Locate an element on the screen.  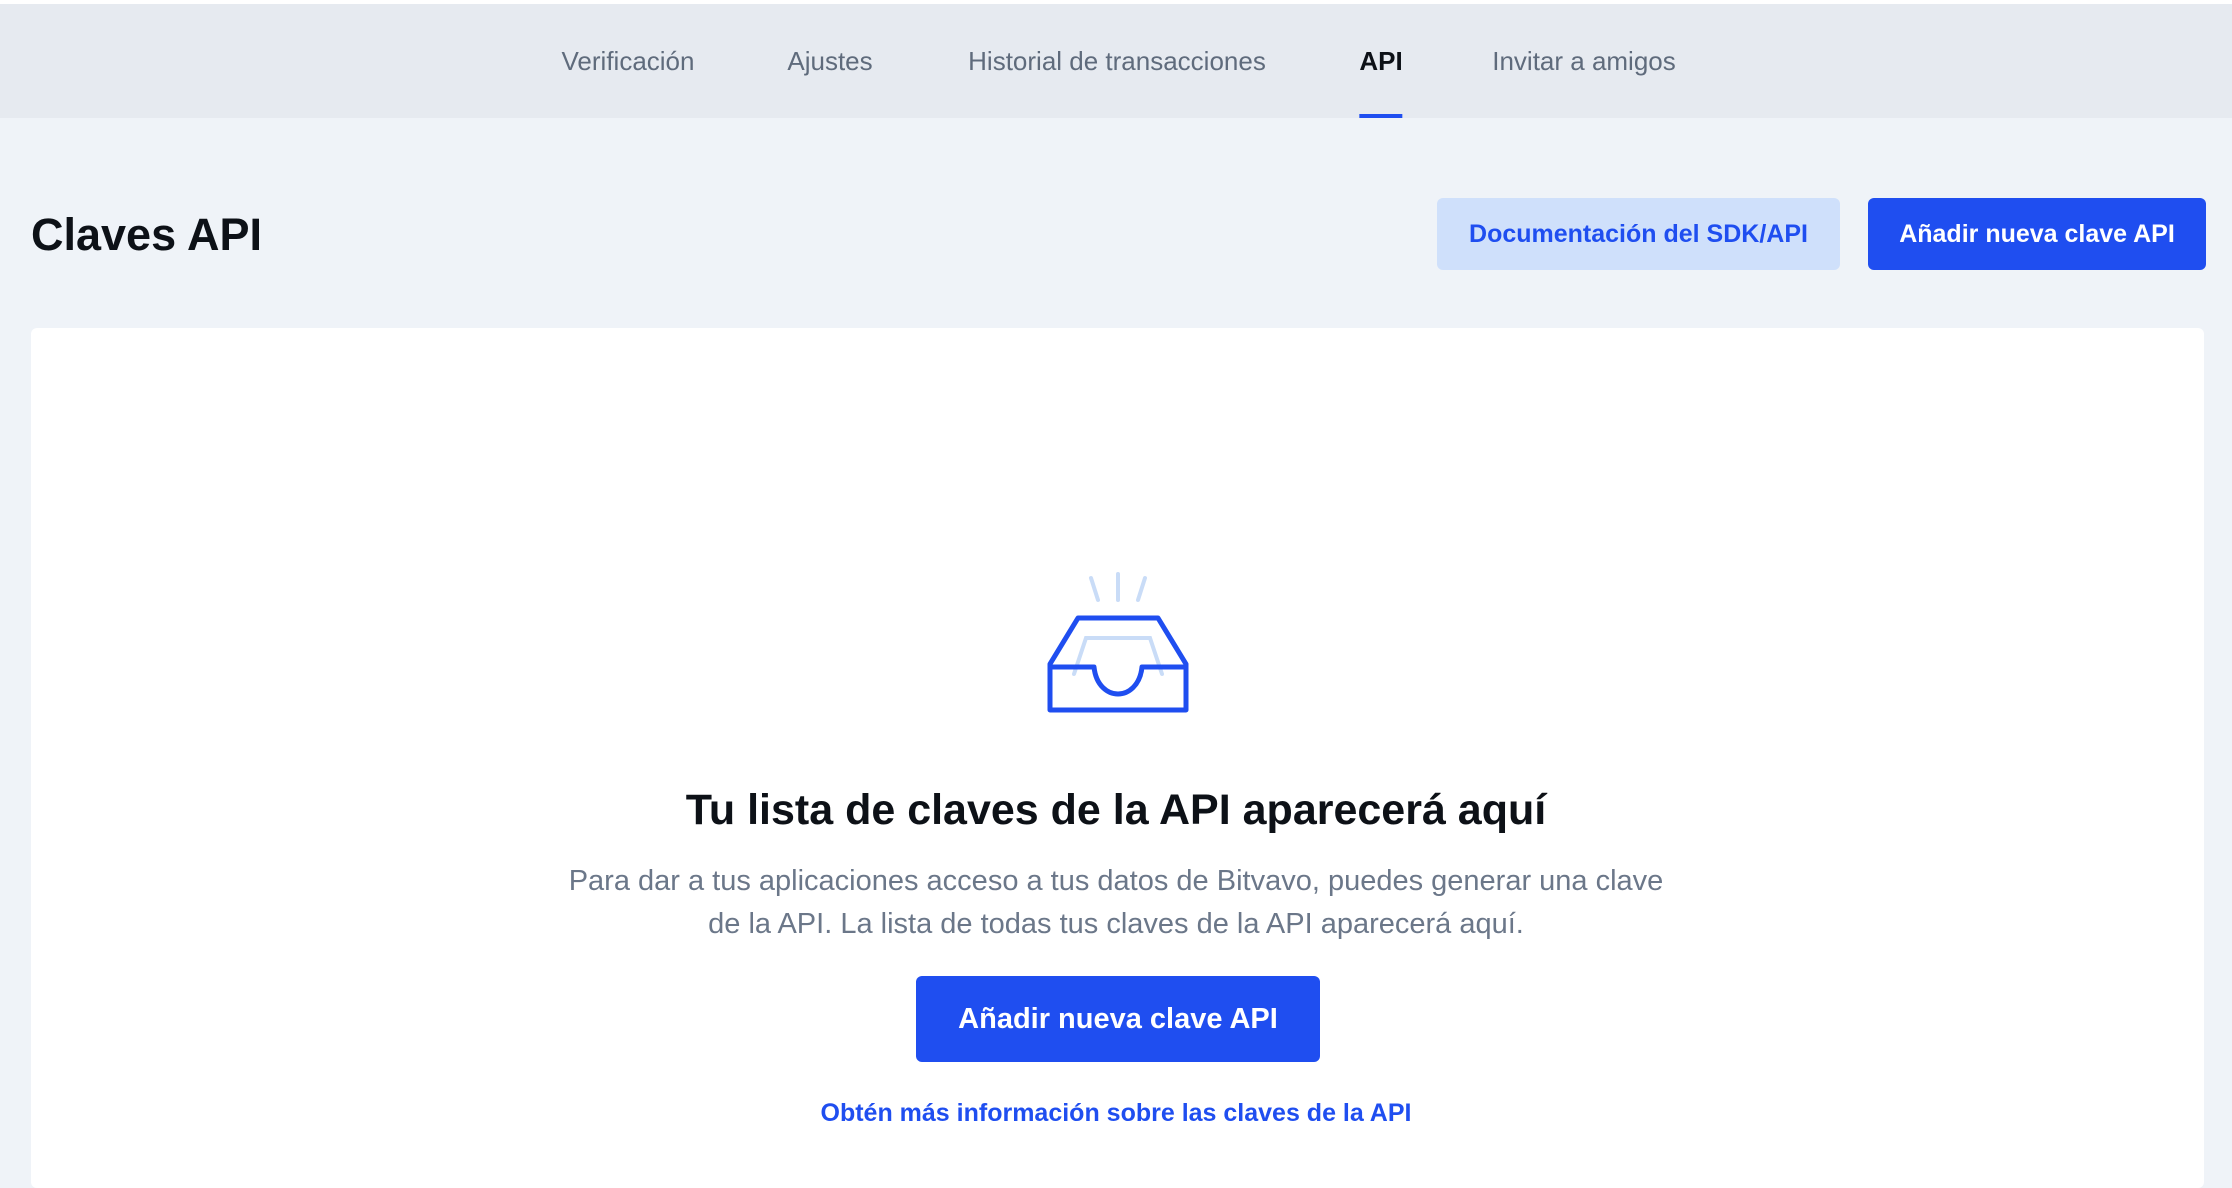
tab-api: API is located at coordinates (1381, 61).